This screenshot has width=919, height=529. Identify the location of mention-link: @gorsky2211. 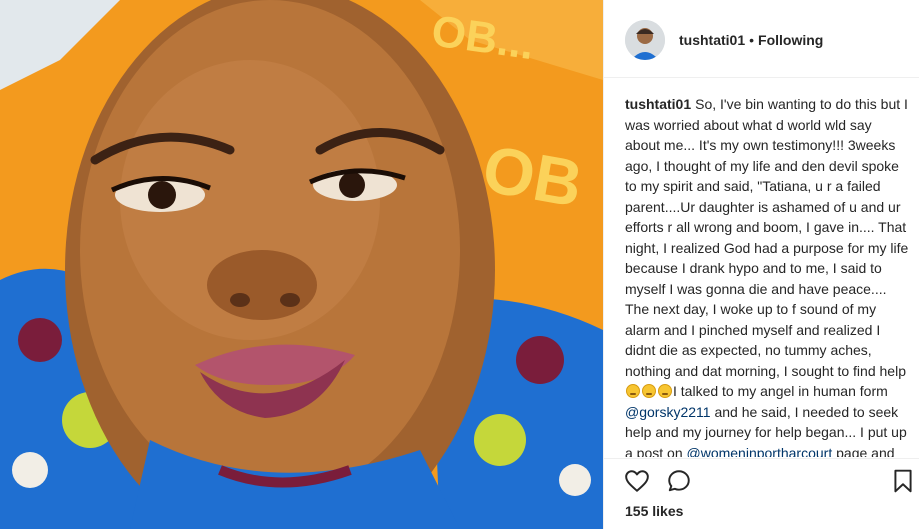
(668, 412).